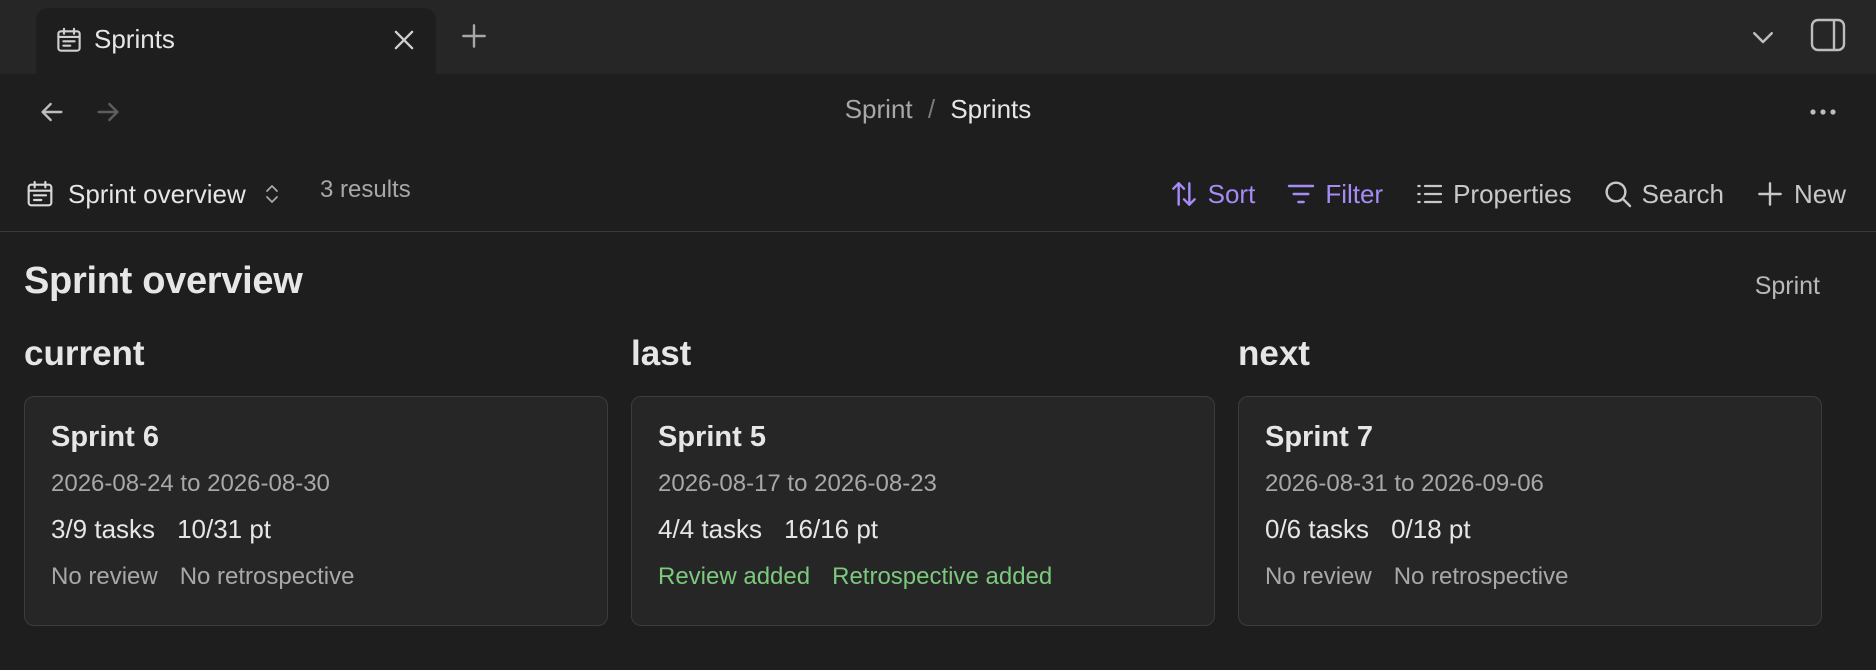  What do you see at coordinates (1231, 193) in the screenshot?
I see `sort-label: Sort` at bounding box center [1231, 193].